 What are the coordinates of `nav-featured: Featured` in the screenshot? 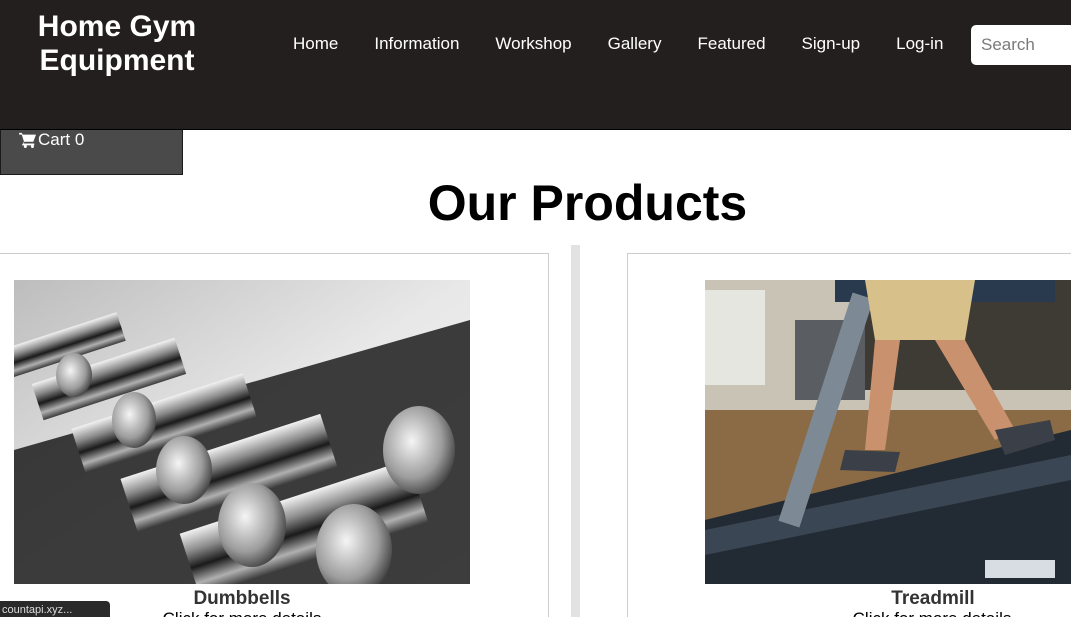 It's located at (731, 44).